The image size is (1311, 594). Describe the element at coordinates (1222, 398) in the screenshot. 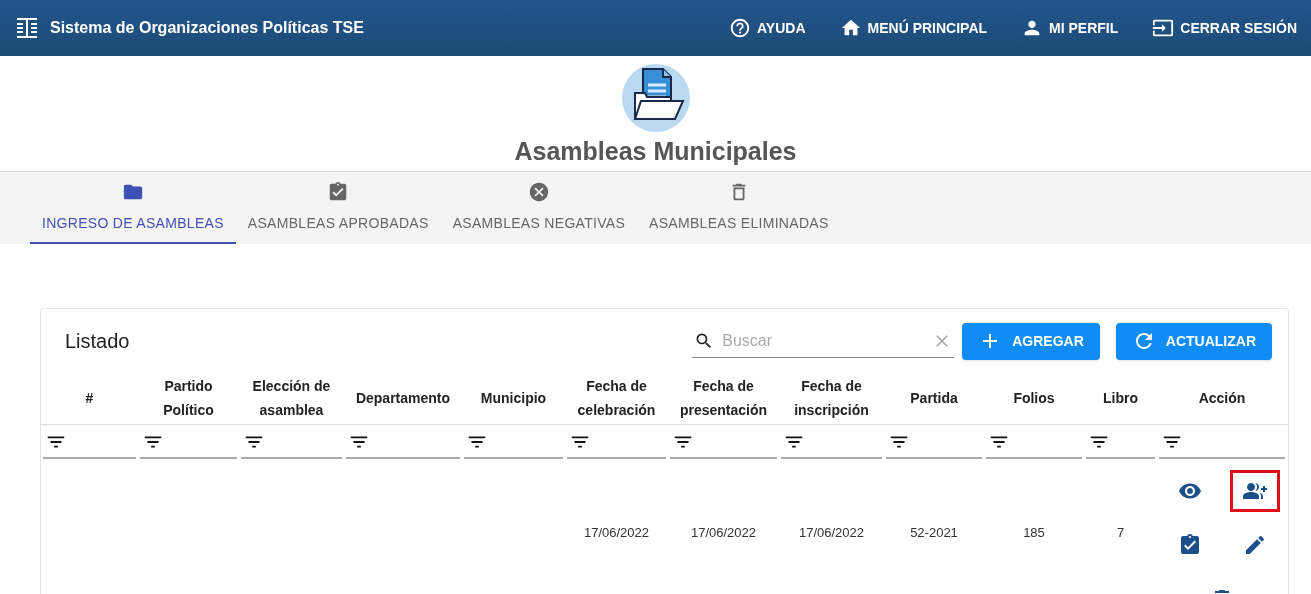

I see `column-header: Acción` at that location.